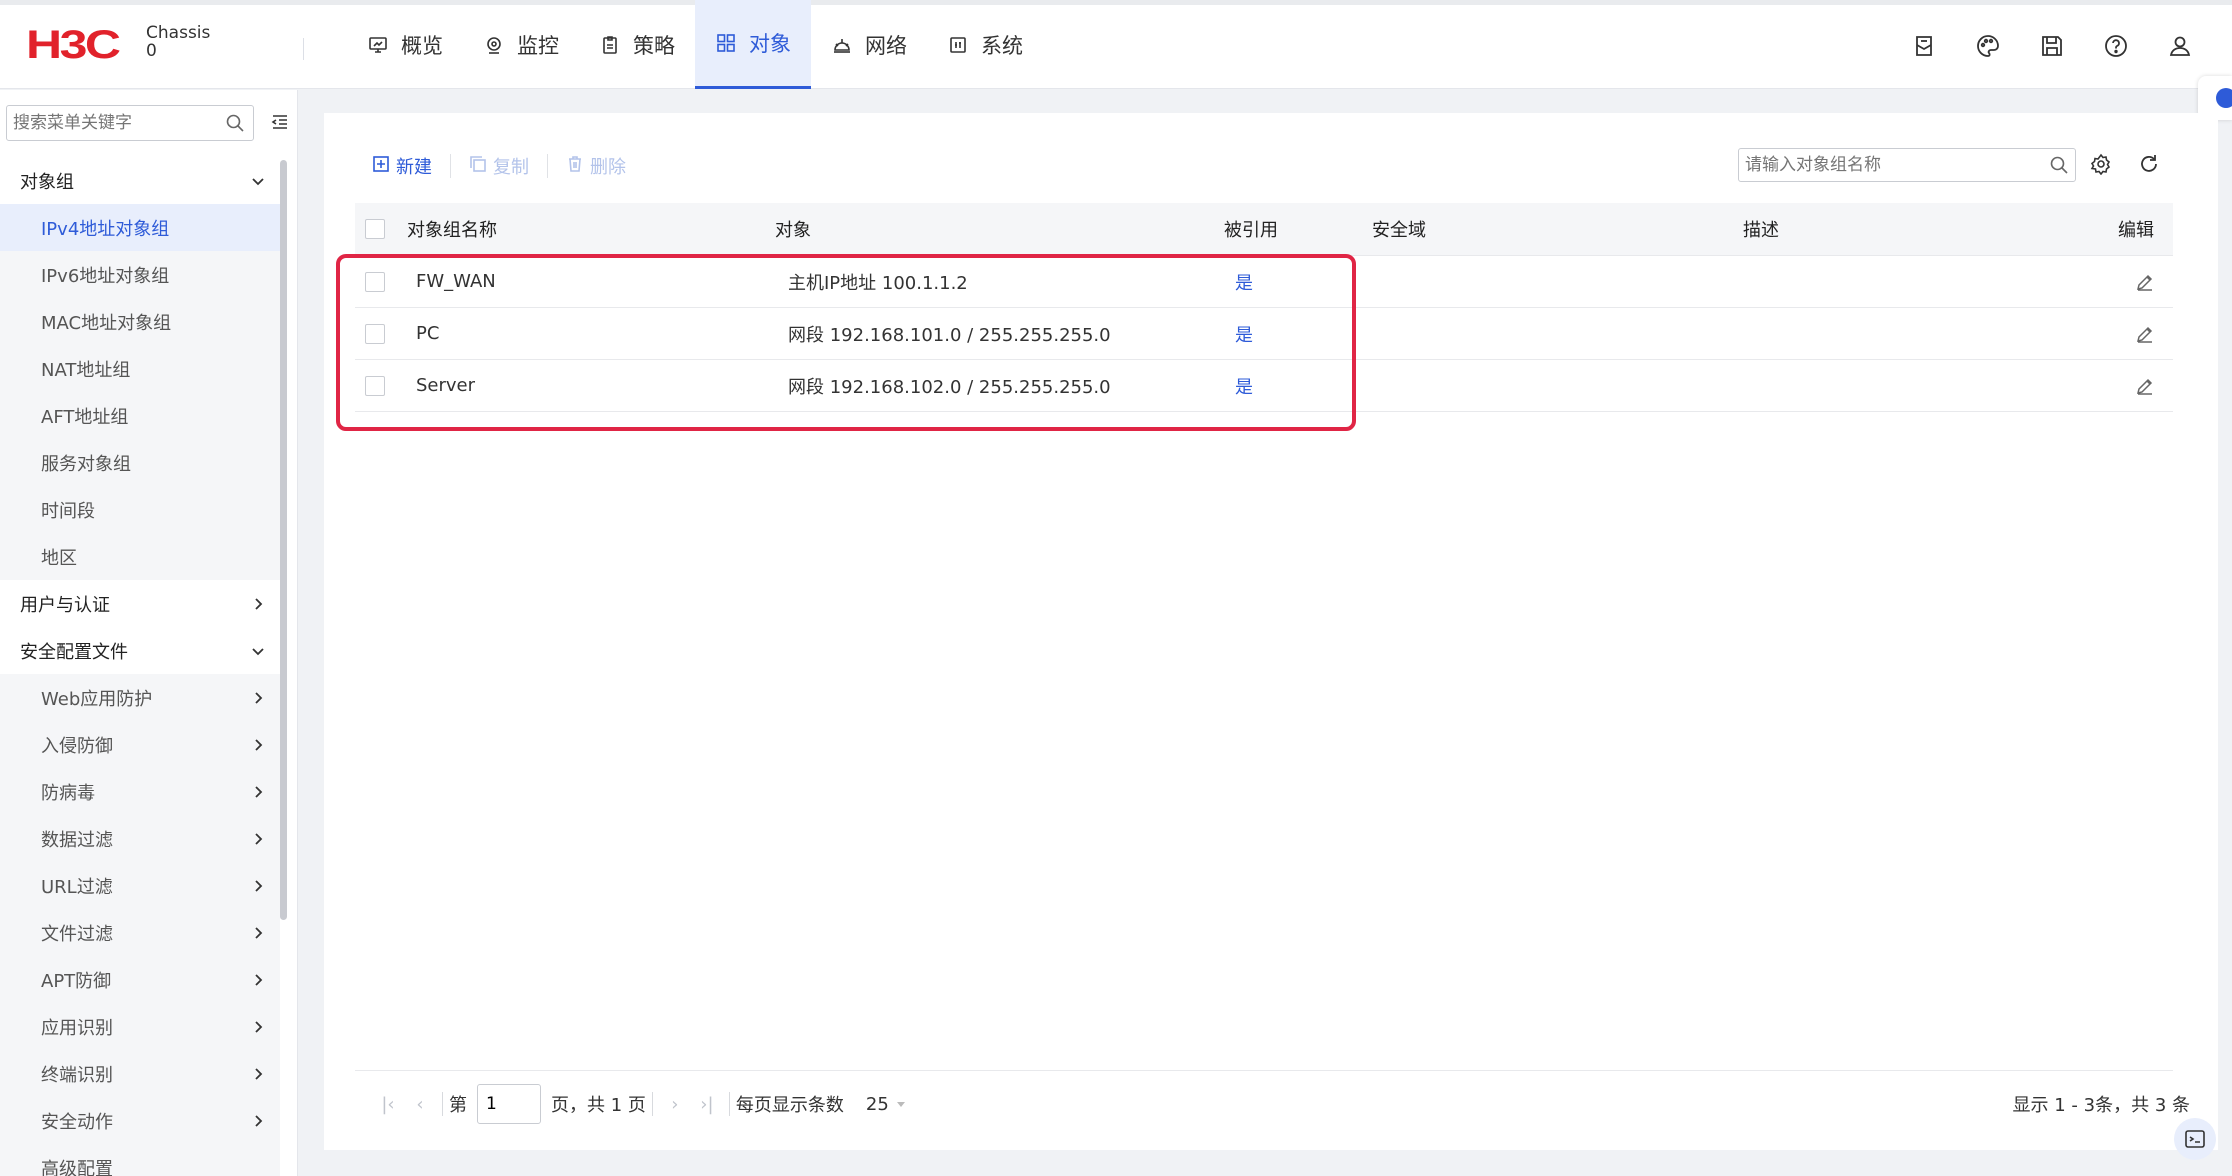  Describe the element at coordinates (452, 229) in the screenshot. I see `col-header-name: 对象组名称` at that location.